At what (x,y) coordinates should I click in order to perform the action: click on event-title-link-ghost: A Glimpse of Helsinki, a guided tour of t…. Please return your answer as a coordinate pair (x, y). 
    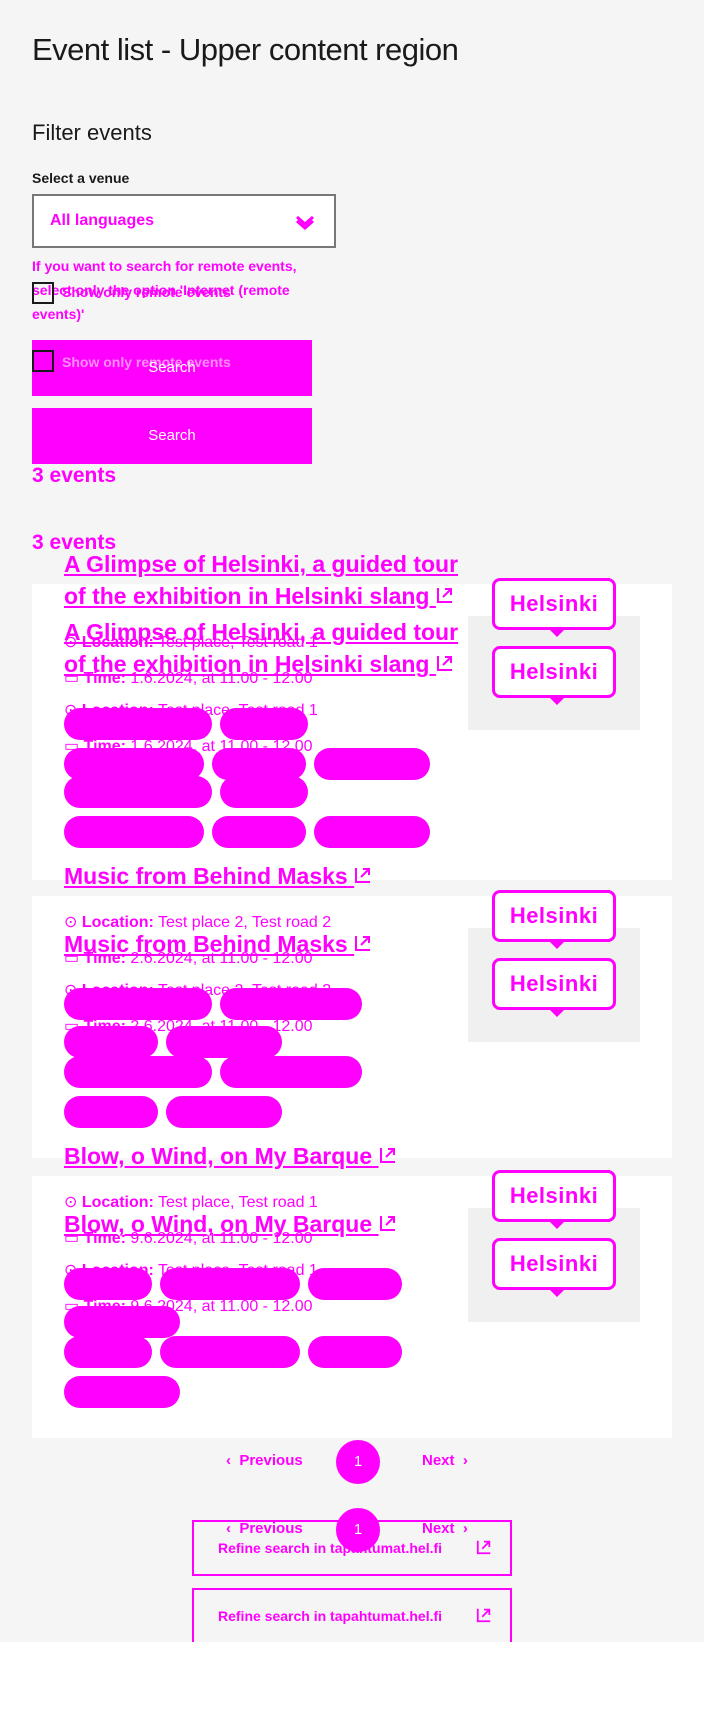
    Looking at the image, I should click on (261, 580).